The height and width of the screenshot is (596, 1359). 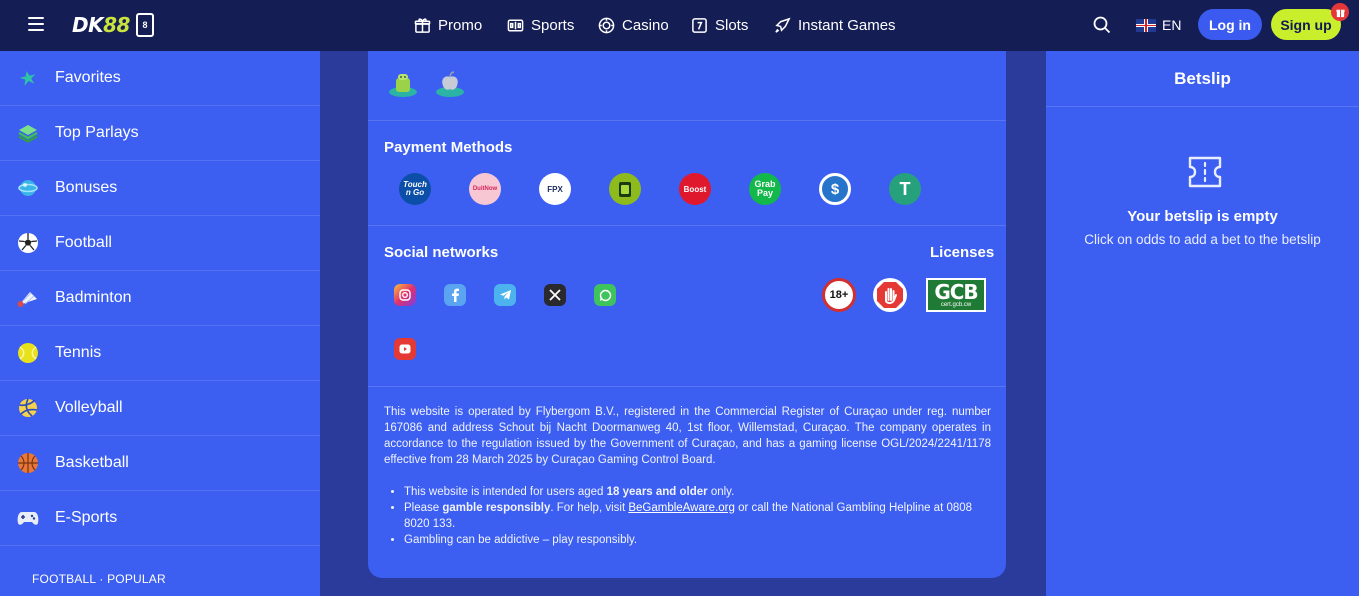 What do you see at coordinates (719, 25) in the screenshot?
I see `nav-slots: Slots` at bounding box center [719, 25].